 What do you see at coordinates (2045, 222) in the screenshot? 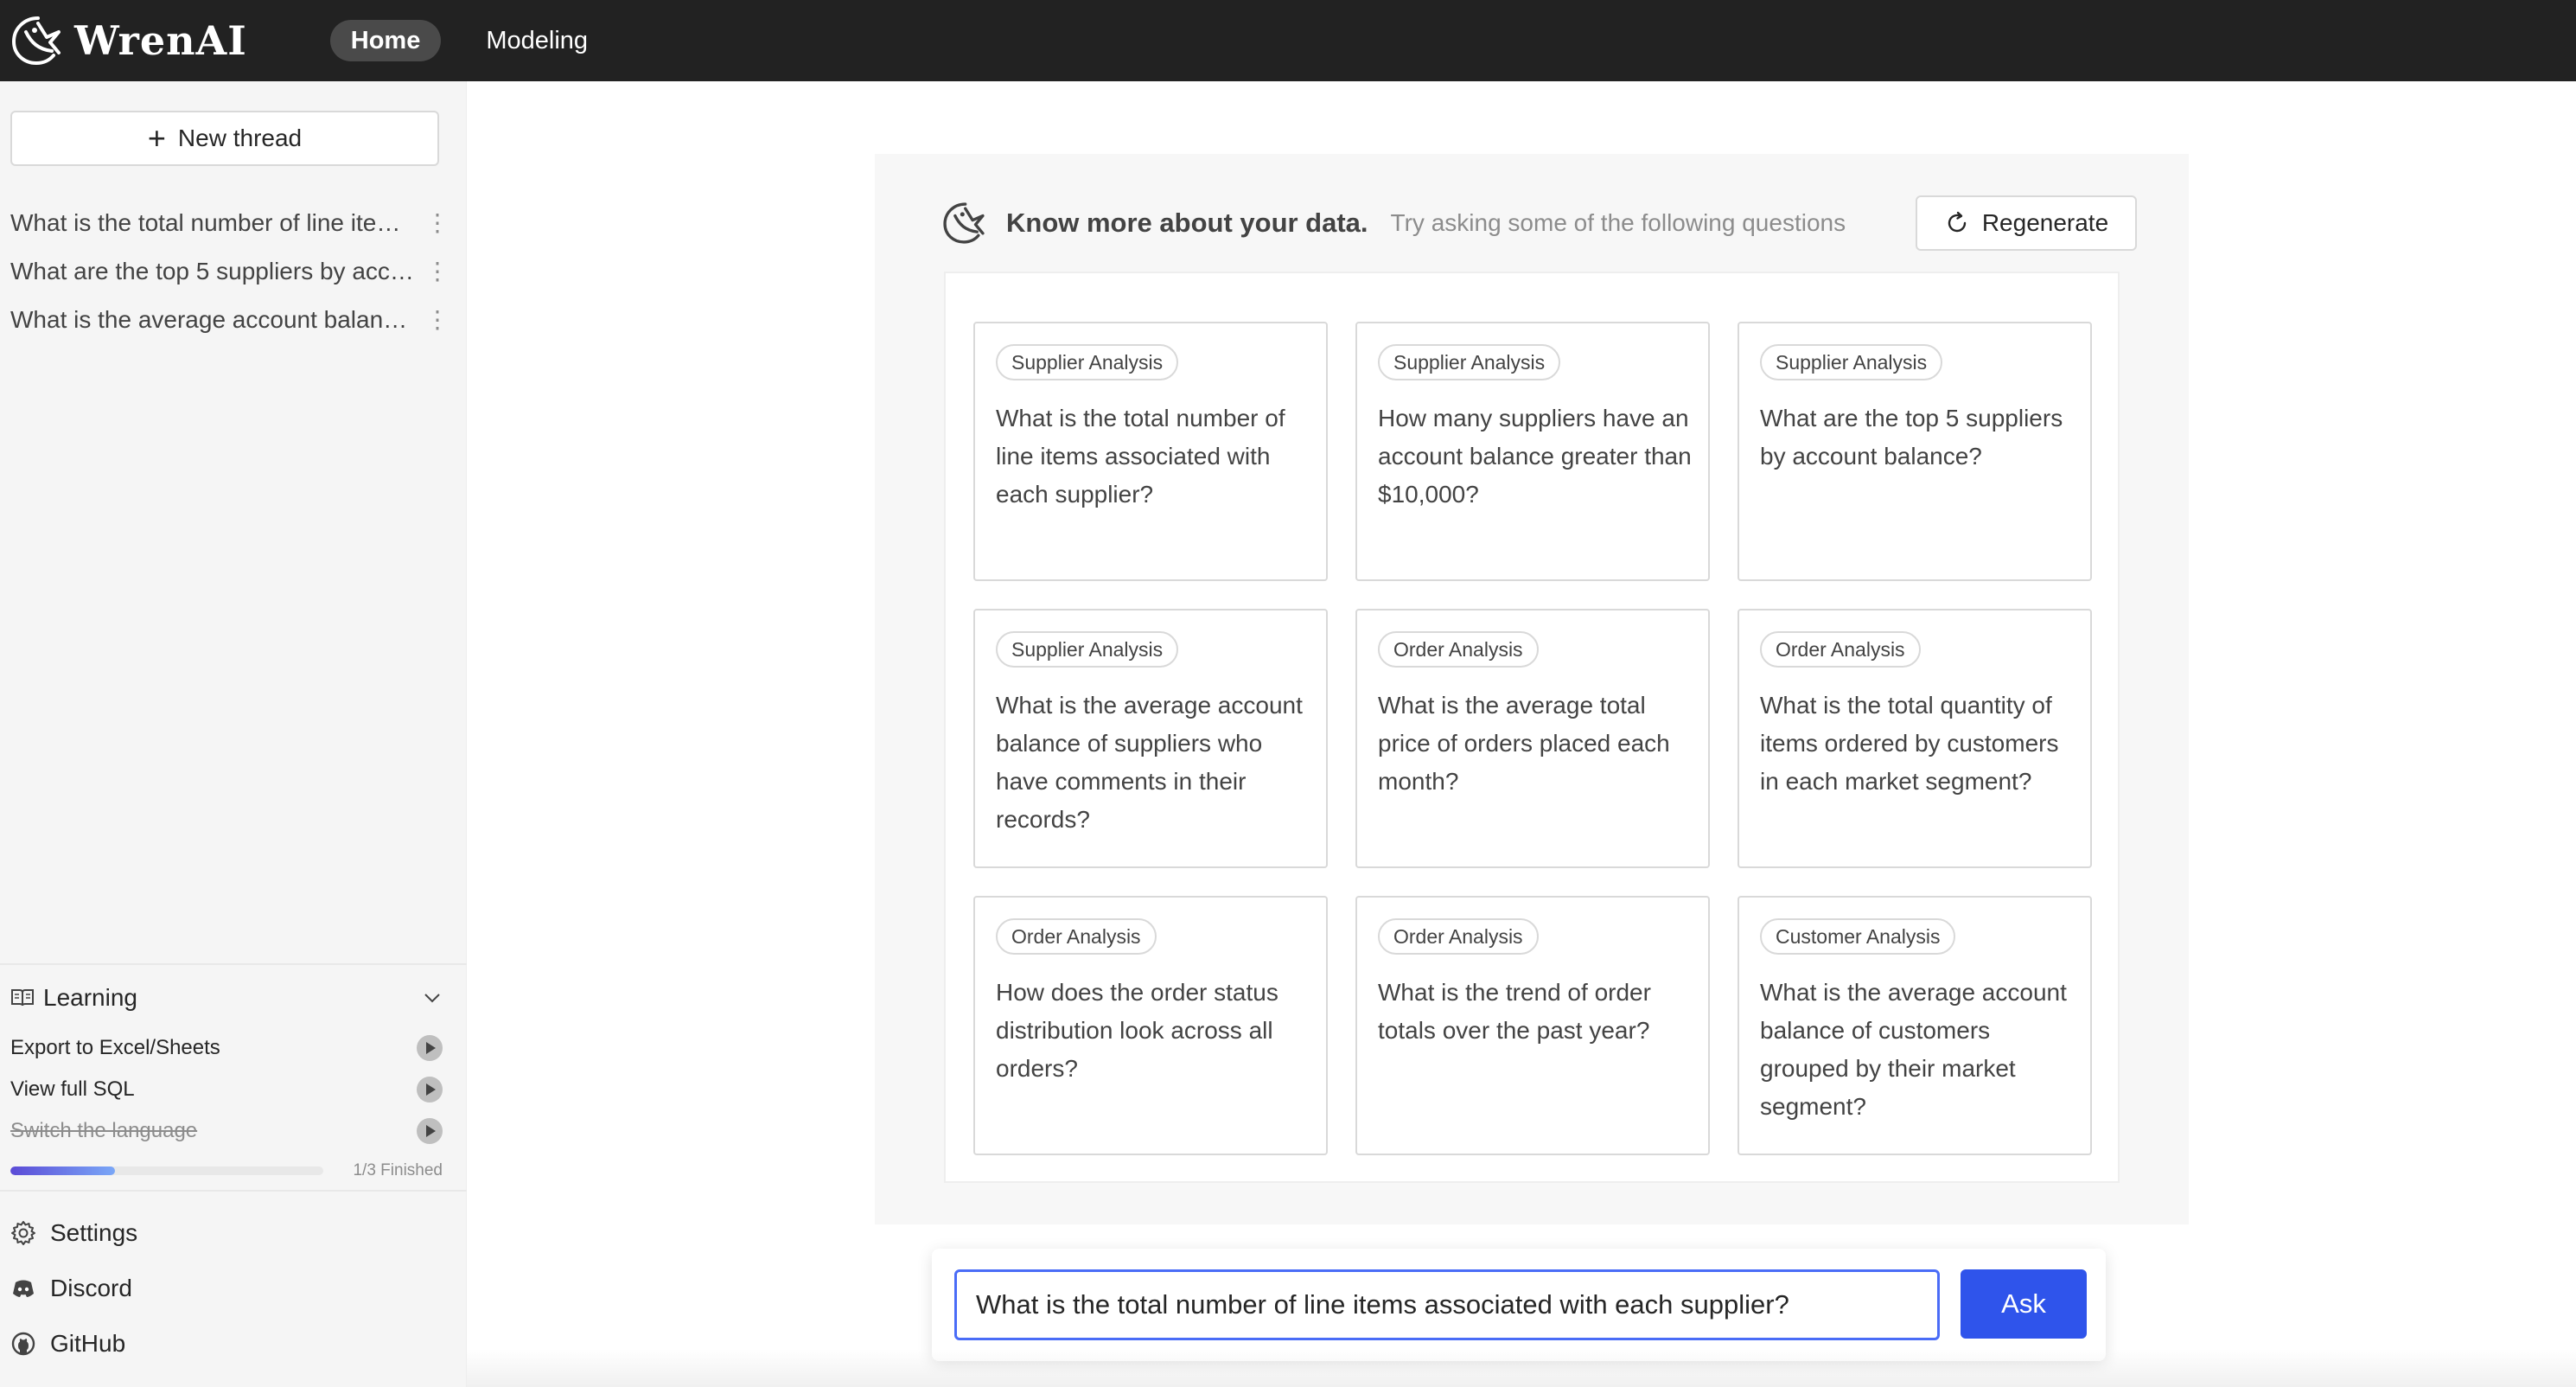
I see `regenerate-label: Regenerate` at bounding box center [2045, 222].